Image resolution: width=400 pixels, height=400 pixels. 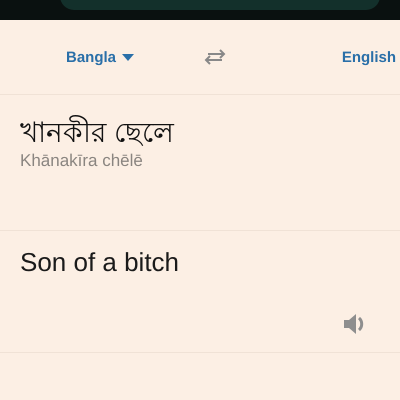 I want to click on target-language-button: English, so click(x=369, y=57).